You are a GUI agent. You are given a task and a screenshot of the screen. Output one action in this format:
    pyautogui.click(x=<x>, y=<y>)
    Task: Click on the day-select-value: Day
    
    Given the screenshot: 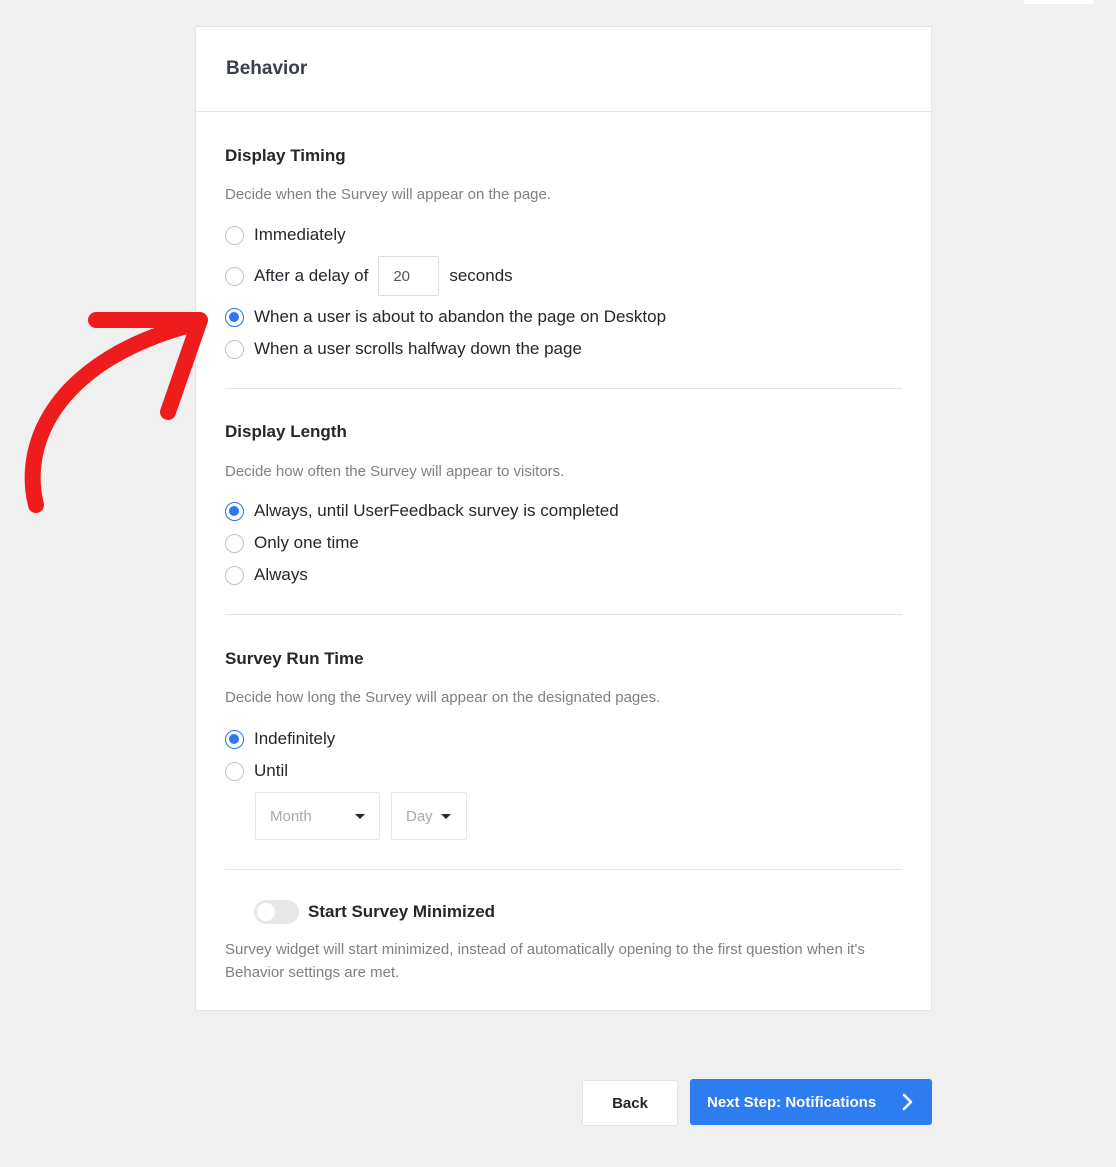 What is the action you would take?
    pyautogui.click(x=419, y=816)
    